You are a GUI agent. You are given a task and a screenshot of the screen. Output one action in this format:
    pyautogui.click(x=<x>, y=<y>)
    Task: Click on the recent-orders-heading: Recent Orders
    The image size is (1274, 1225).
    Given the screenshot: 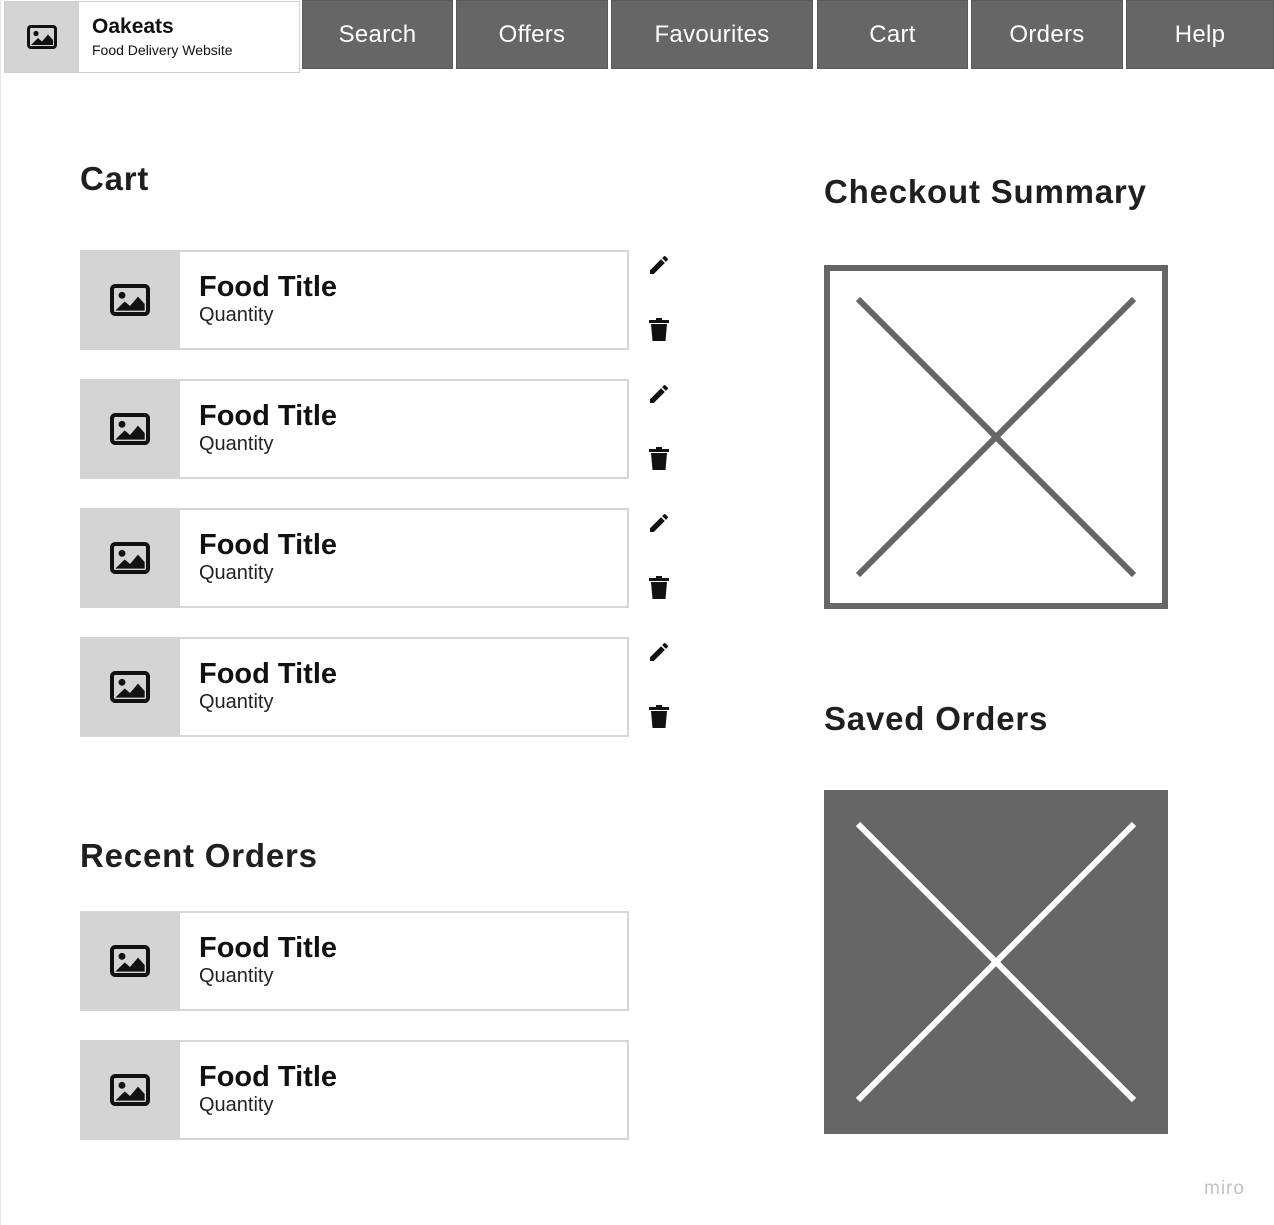 What is the action you would take?
    pyautogui.click(x=199, y=855)
    